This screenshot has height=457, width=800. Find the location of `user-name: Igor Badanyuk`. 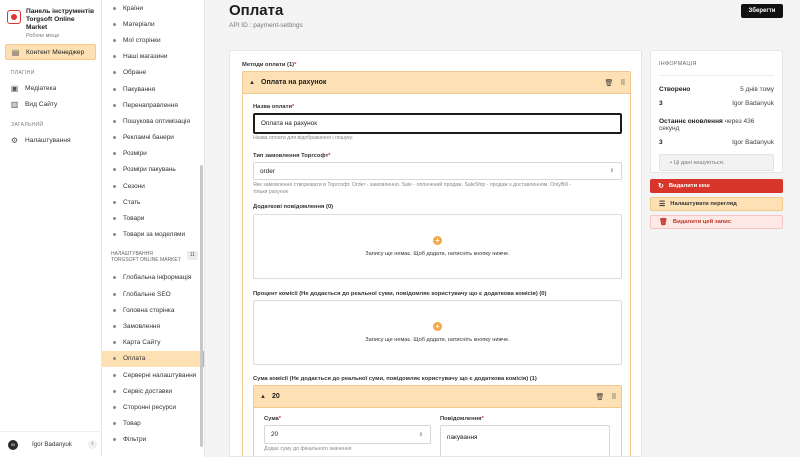

user-name: Igor Badanyuk is located at coordinates (52, 444).